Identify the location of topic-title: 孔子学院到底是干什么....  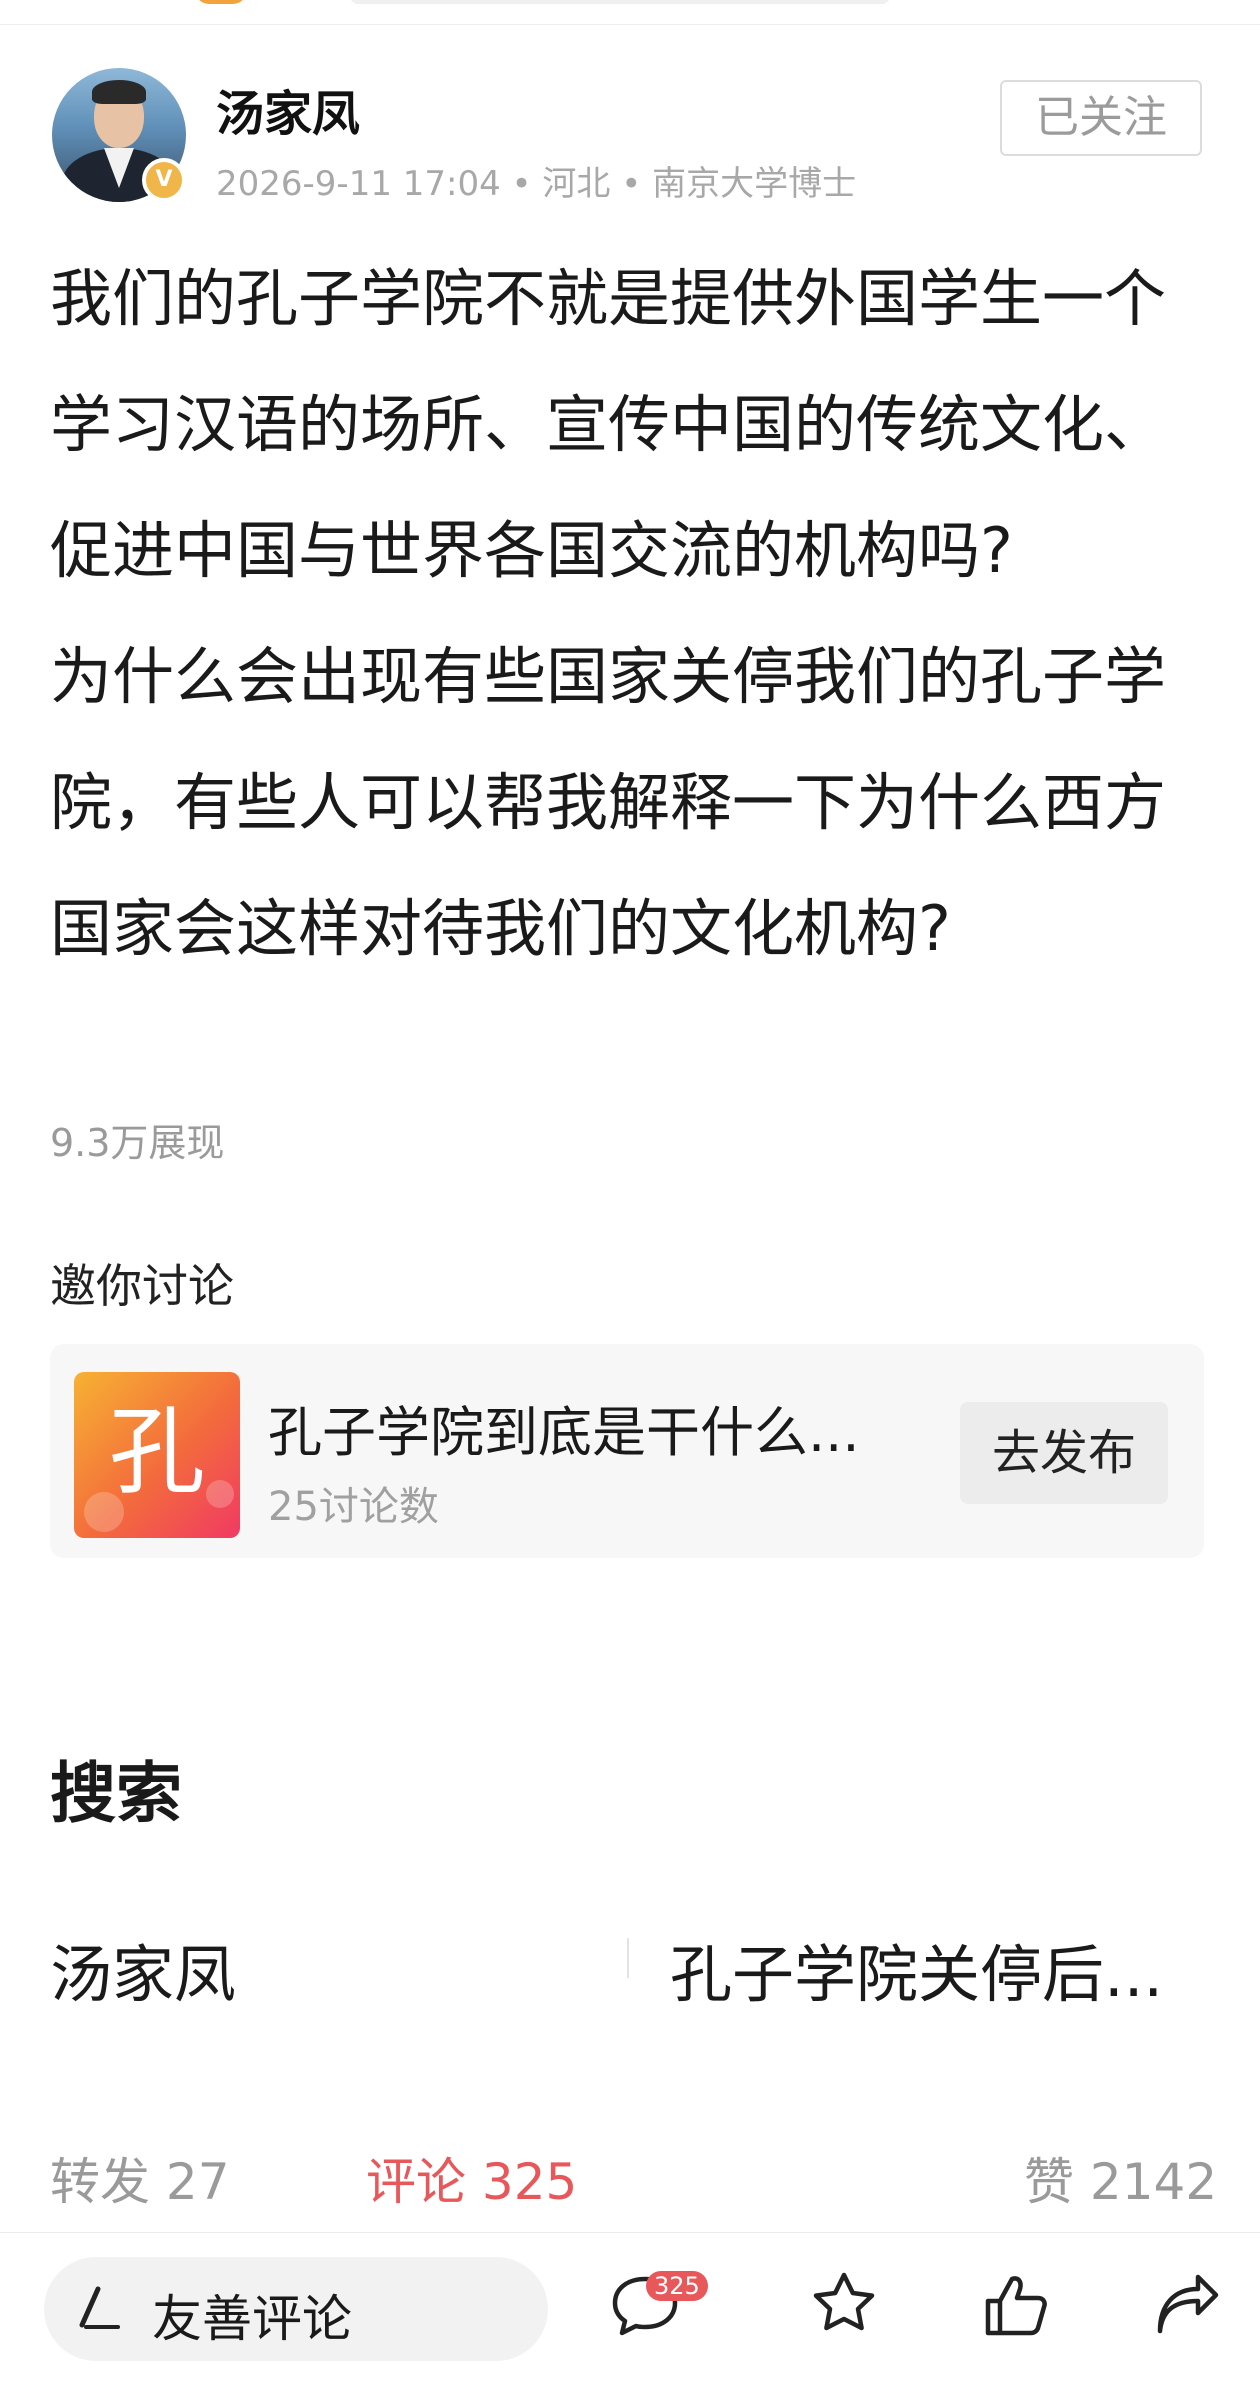
(564, 1427).